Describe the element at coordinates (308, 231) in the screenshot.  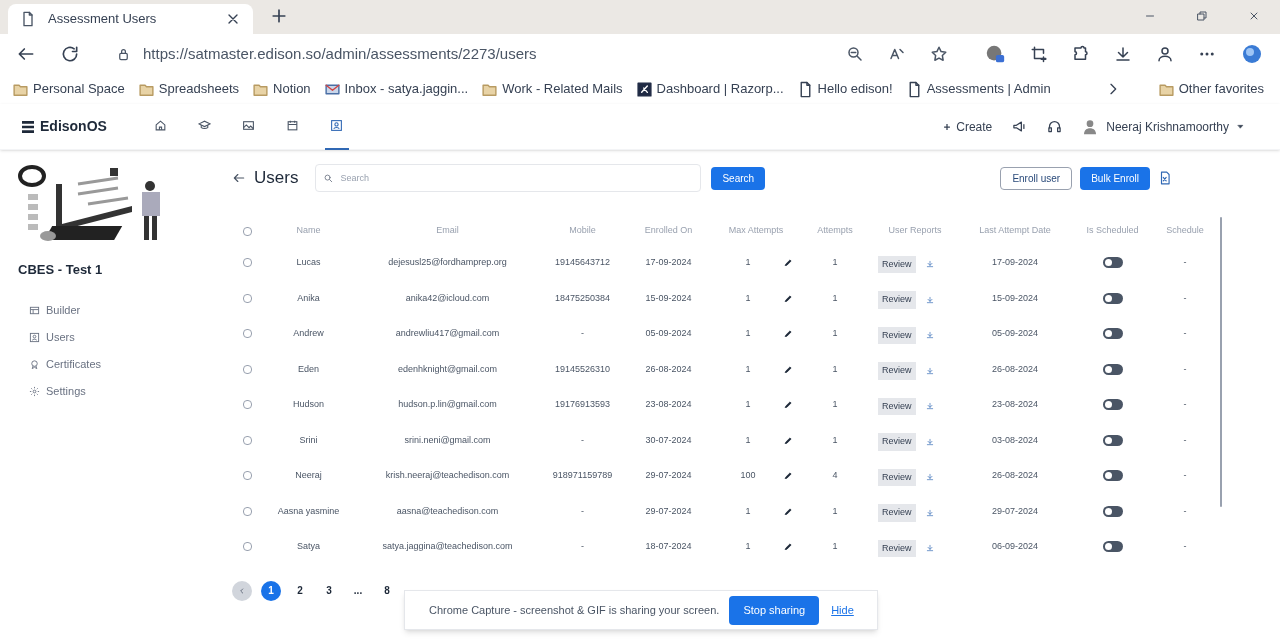
I see `column-header: Name` at that location.